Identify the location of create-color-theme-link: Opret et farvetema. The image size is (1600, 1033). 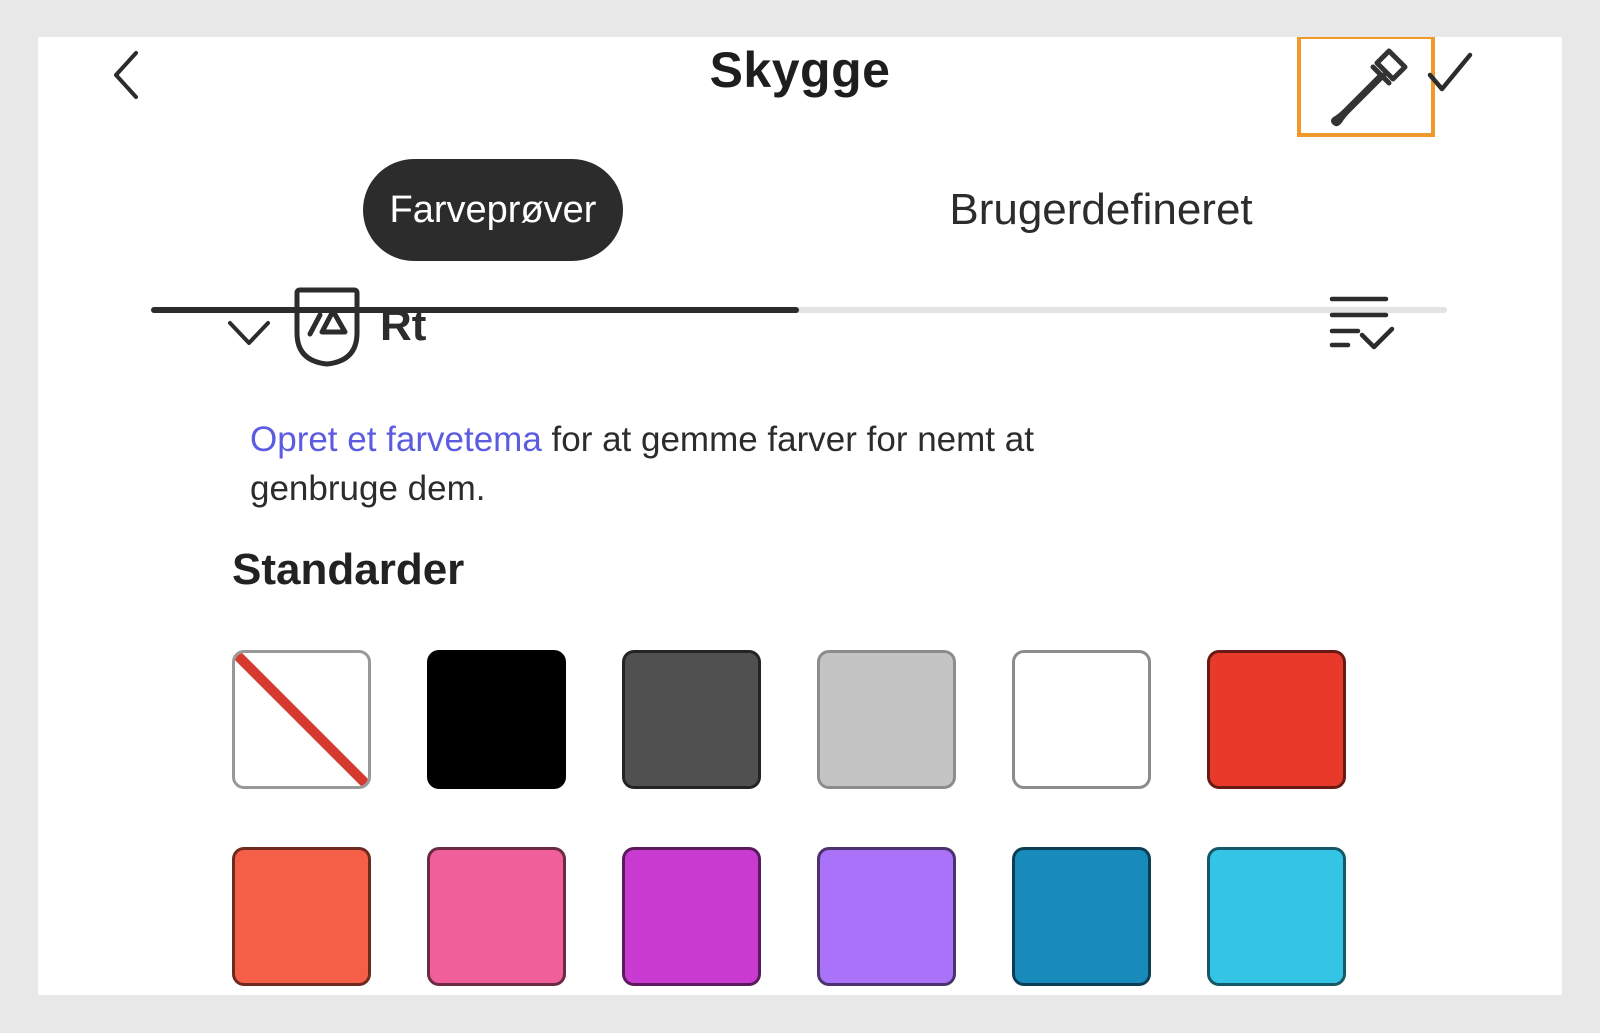
(396, 439).